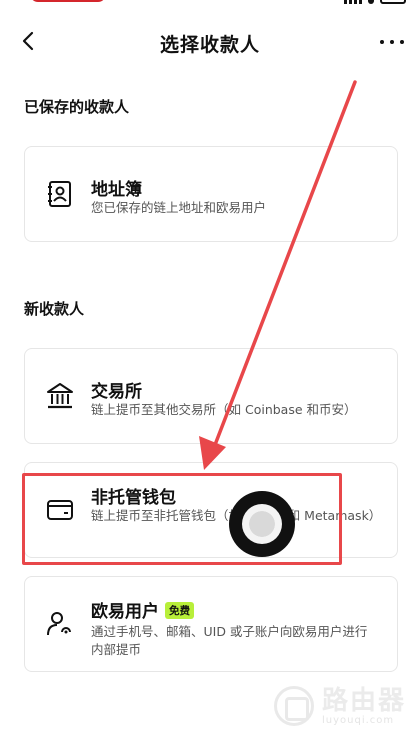  Describe the element at coordinates (353, 2) in the screenshot. I see `signal-icon` at that location.